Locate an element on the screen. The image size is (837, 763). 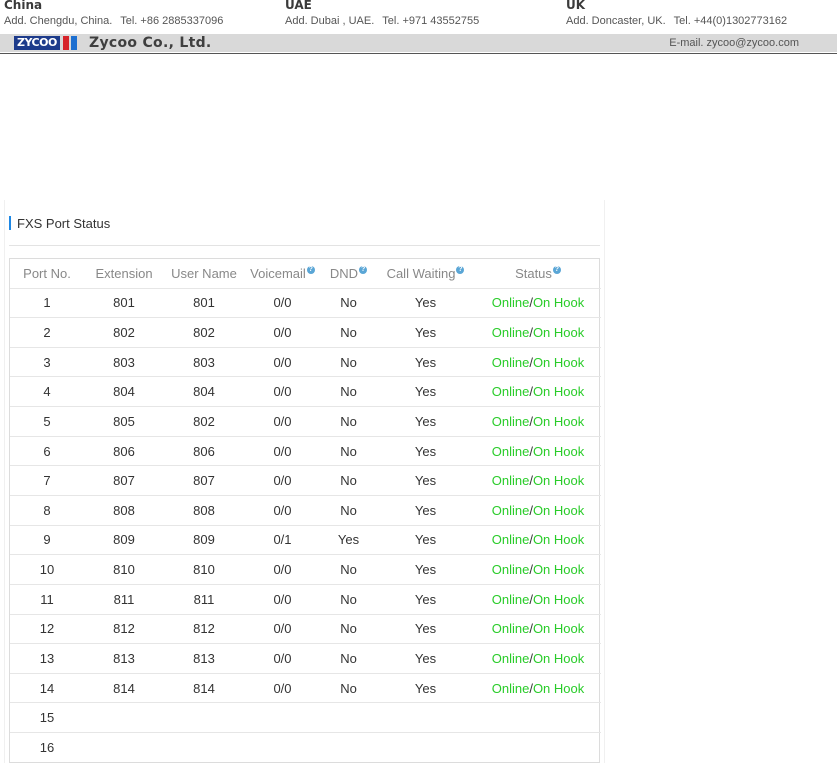
table-row: 3 803 803 0/0 No Yes Online/On Hook is located at coordinates (305, 361).